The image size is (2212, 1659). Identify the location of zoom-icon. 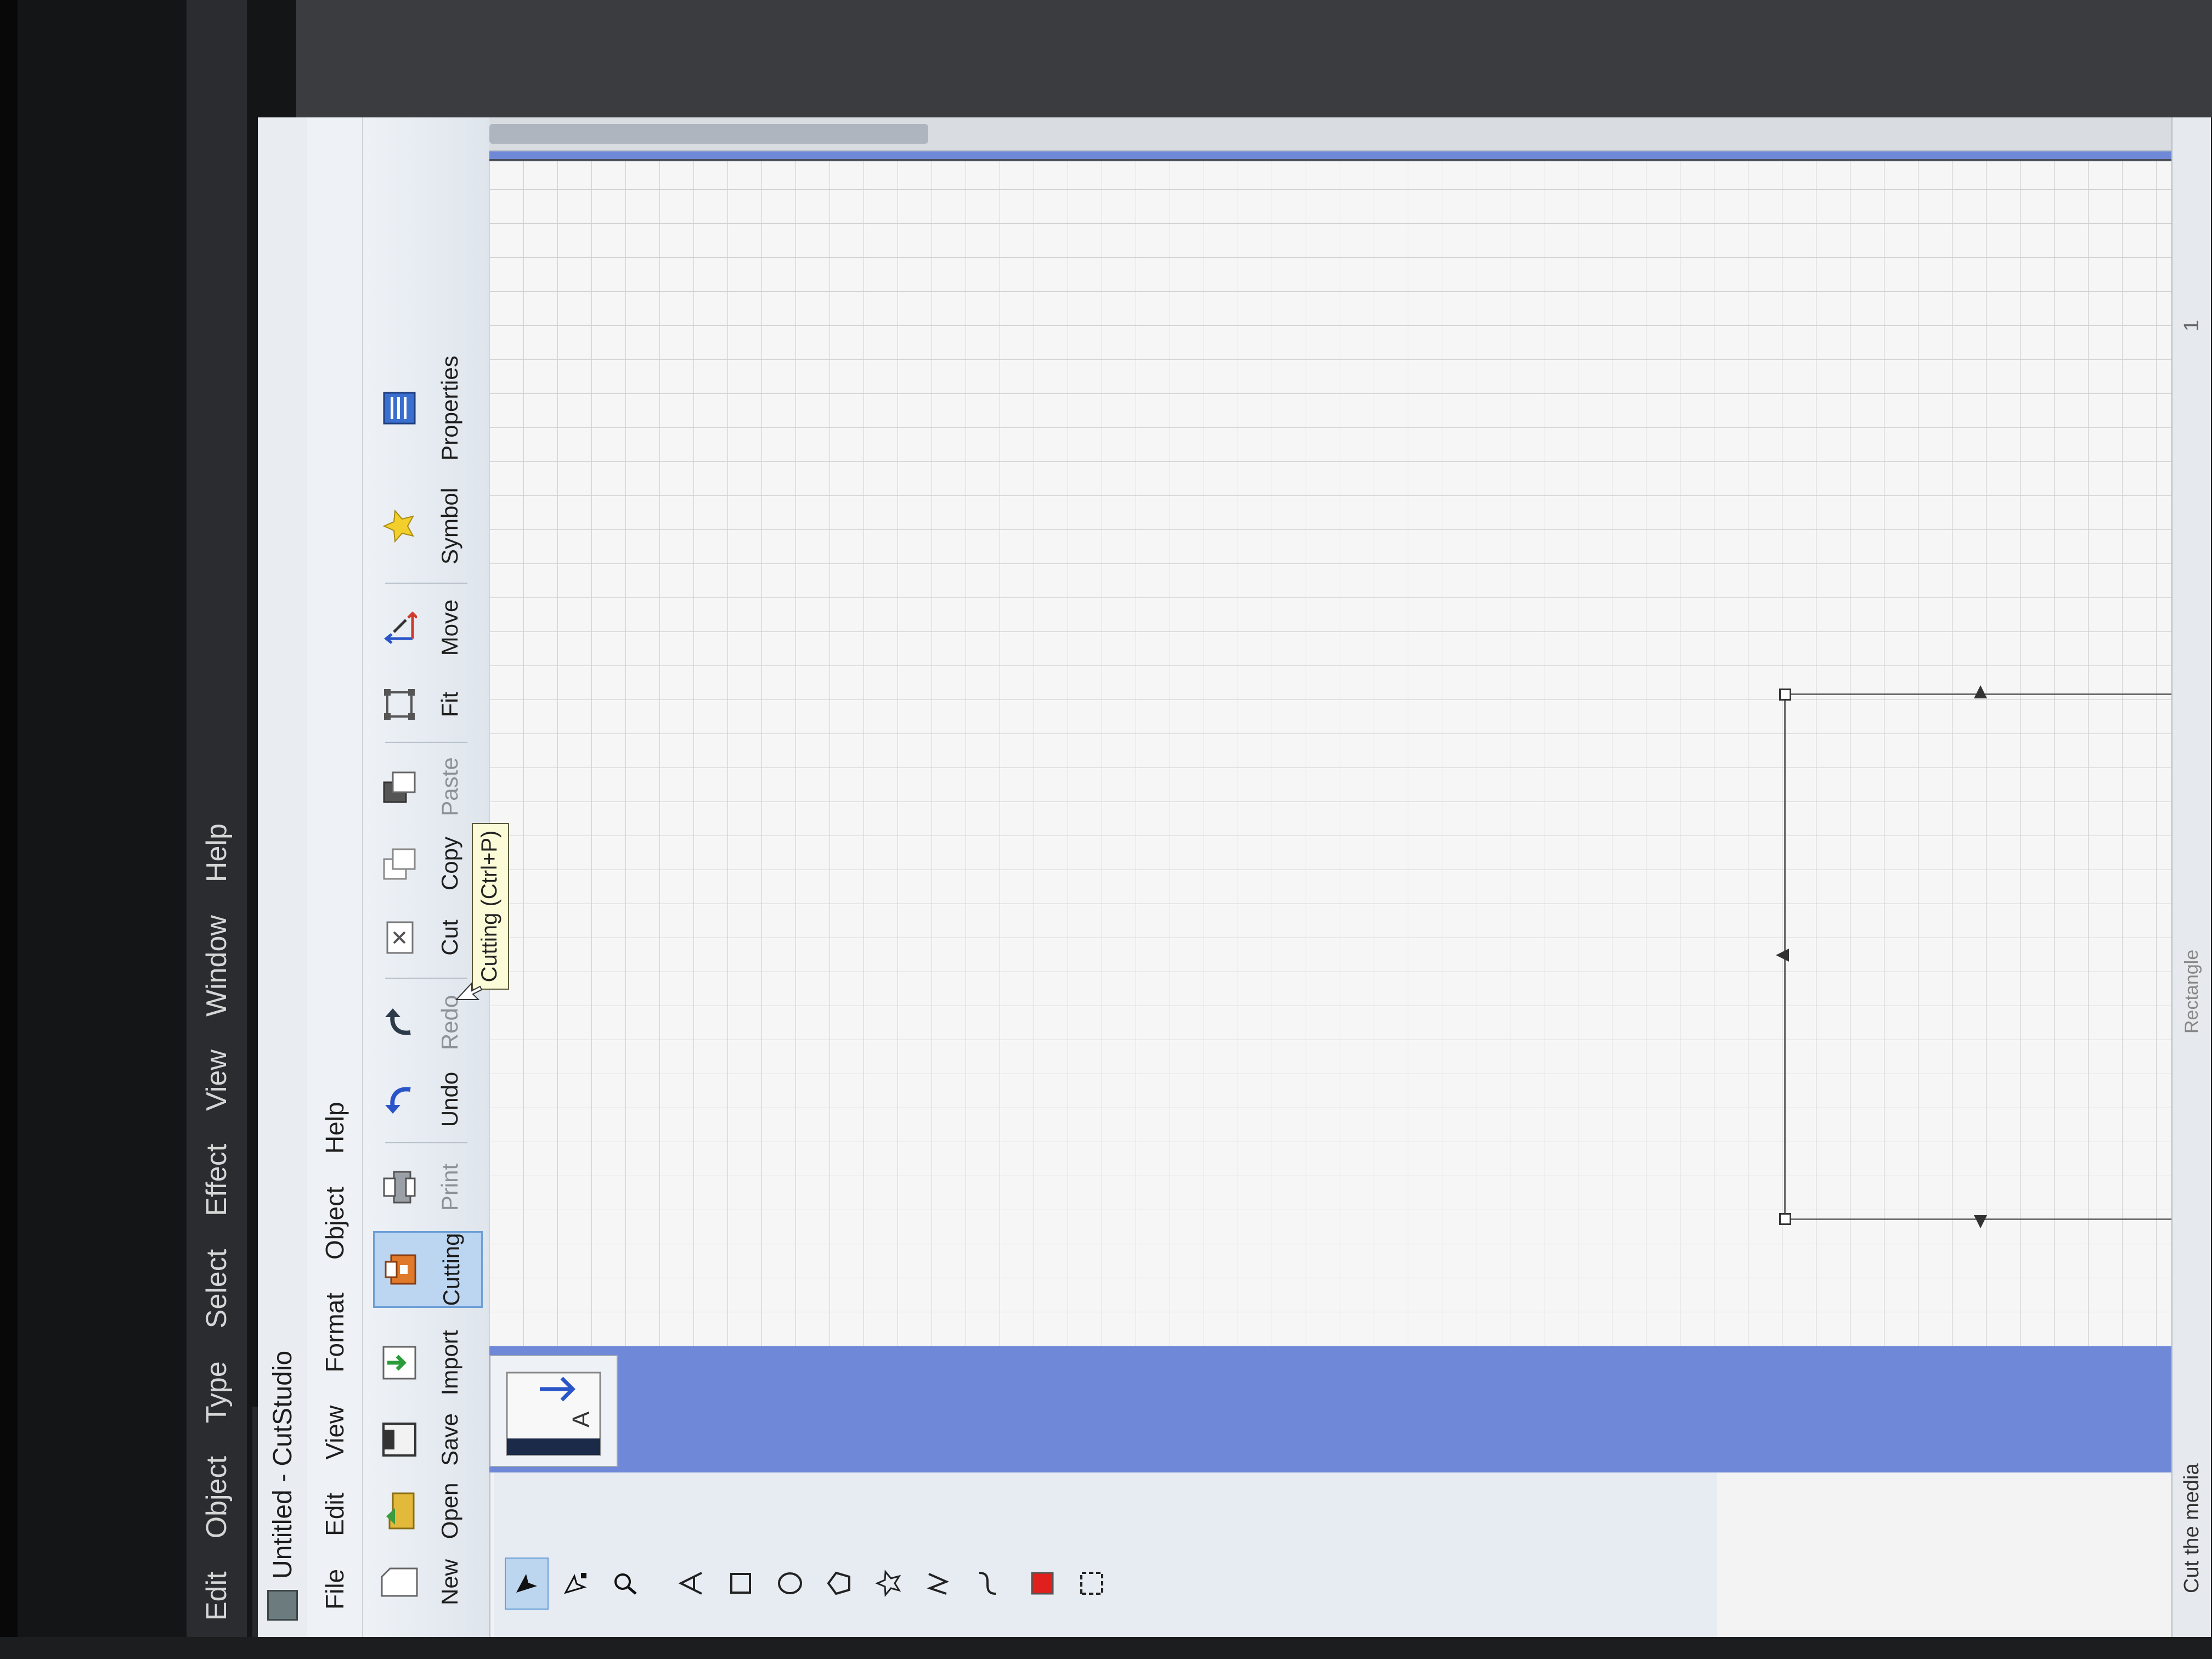
(625, 1584).